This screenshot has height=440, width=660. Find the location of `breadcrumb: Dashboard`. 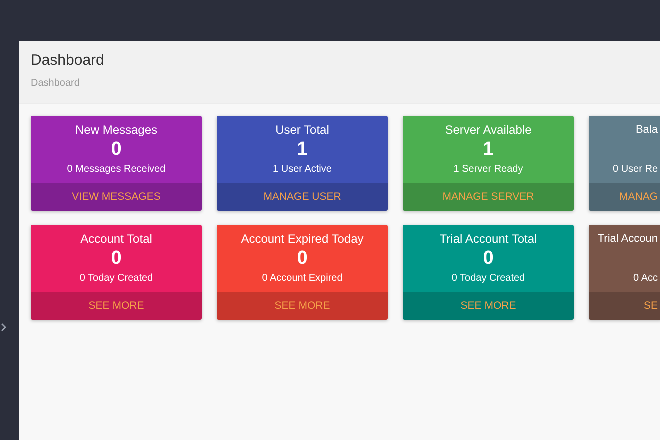

breadcrumb: Dashboard is located at coordinates (345, 83).